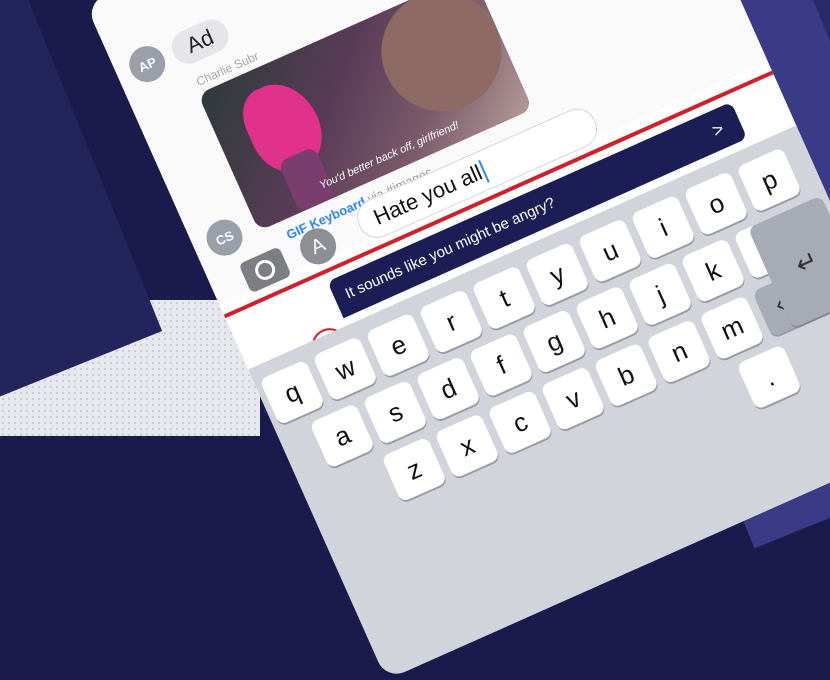  I want to click on key-o: o, so click(716, 203).